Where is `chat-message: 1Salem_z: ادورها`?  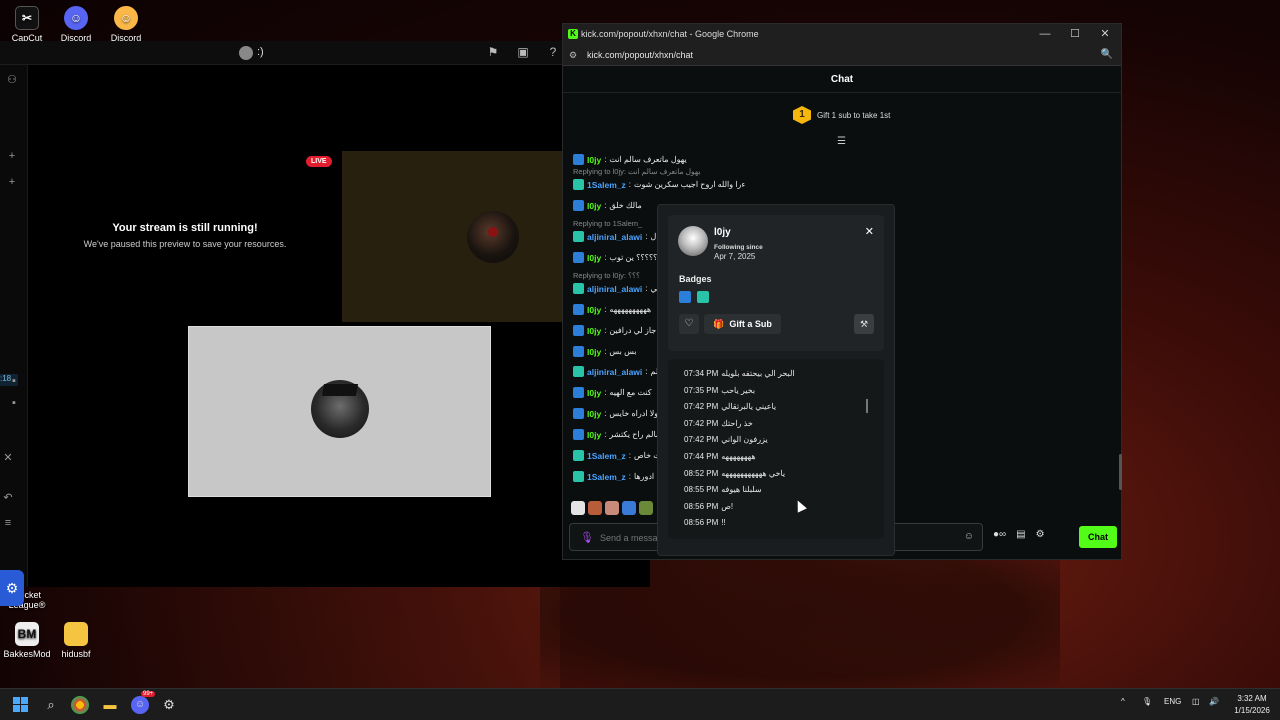
chat-message: 1Salem_z: ادورها is located at coordinates (613, 476).